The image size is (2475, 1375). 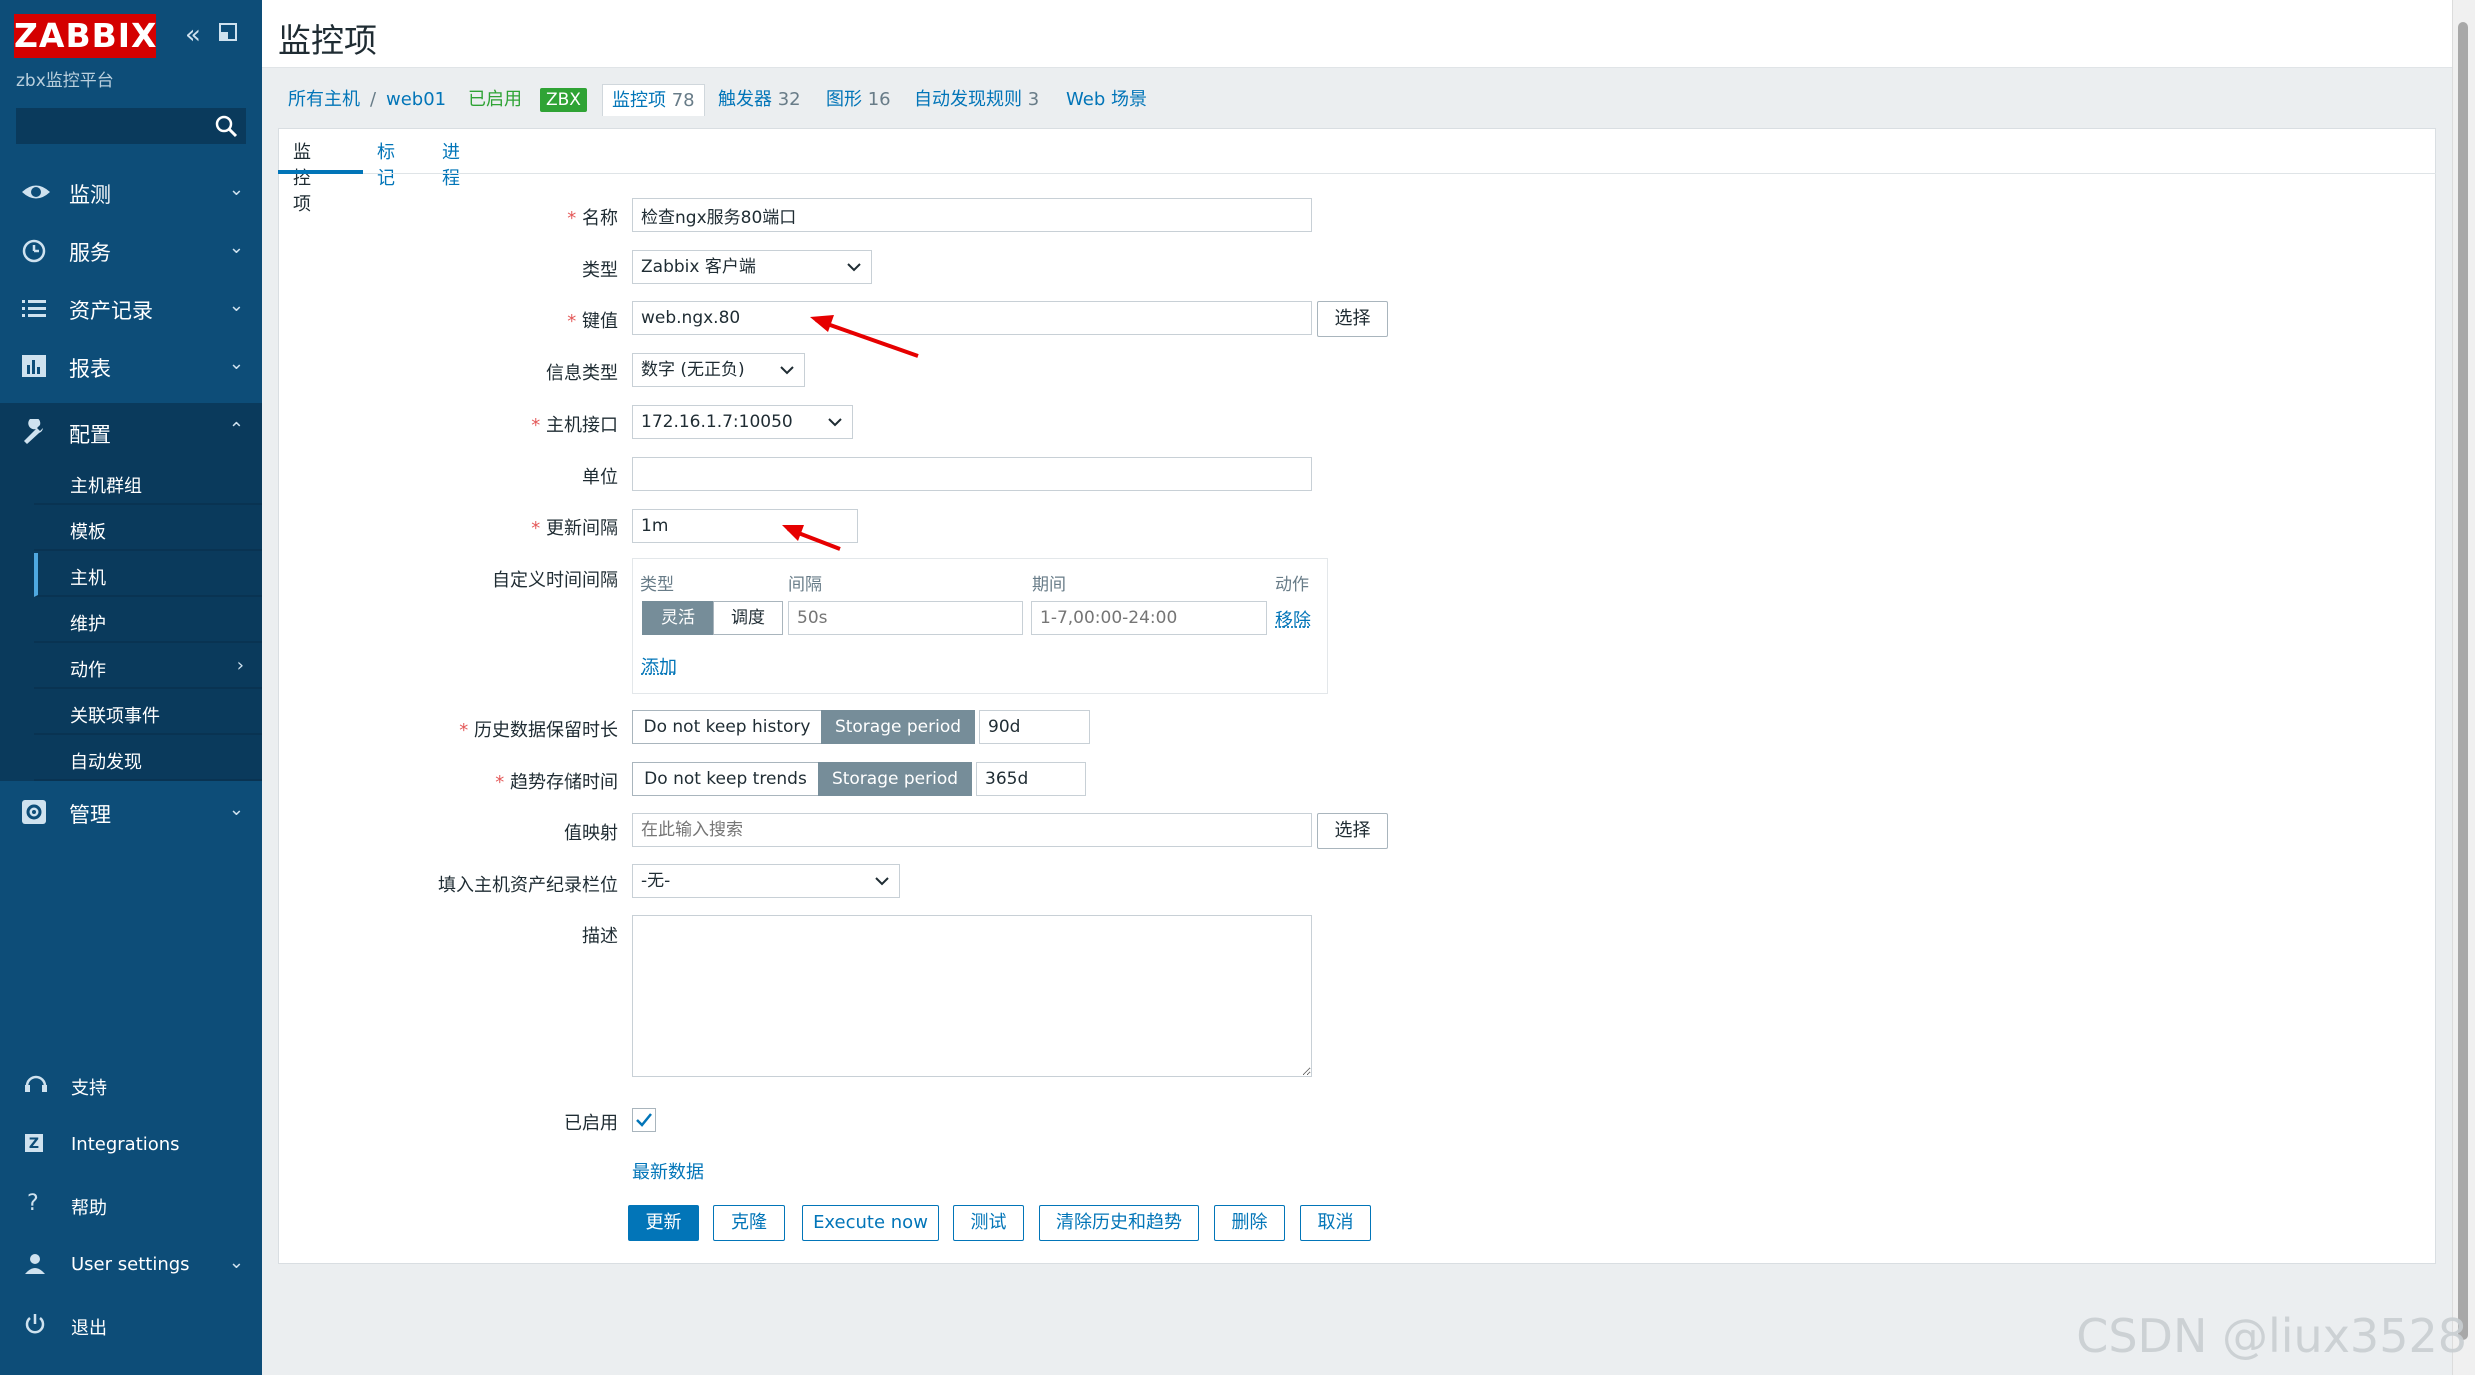 I want to click on active-tab-indicator, so click(x=320, y=172).